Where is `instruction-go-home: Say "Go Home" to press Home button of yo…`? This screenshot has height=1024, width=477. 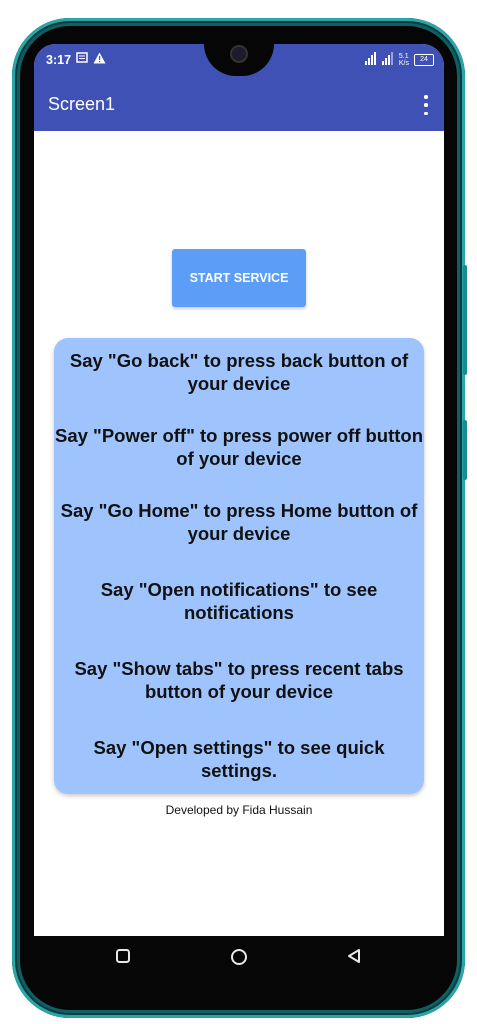 instruction-go-home: Say "Go Home" to press Home button of yo… is located at coordinates (239, 522).